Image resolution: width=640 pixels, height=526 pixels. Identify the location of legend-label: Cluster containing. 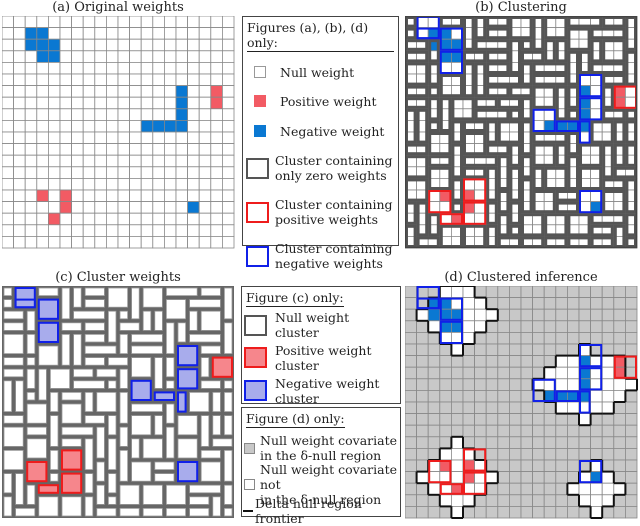
(334, 248).